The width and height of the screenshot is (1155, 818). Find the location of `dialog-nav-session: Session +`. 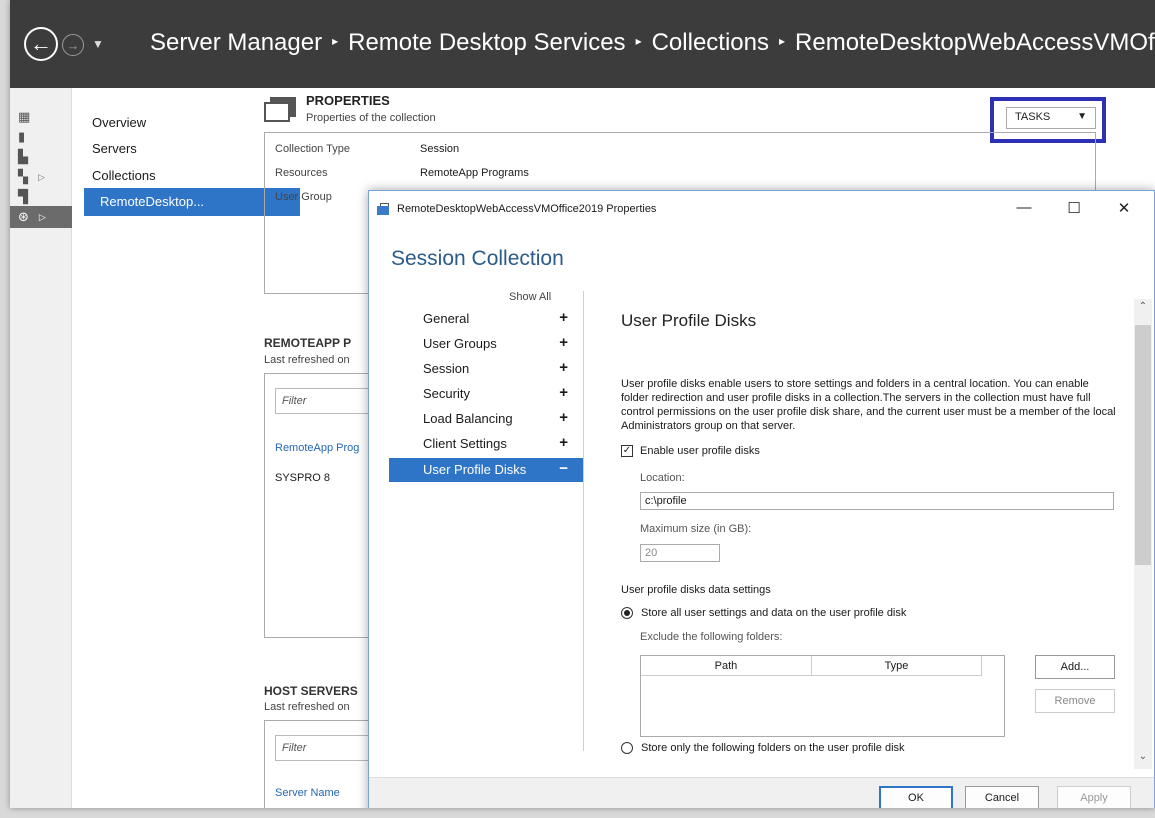

dialog-nav-session: Session + is located at coordinates (486, 369).